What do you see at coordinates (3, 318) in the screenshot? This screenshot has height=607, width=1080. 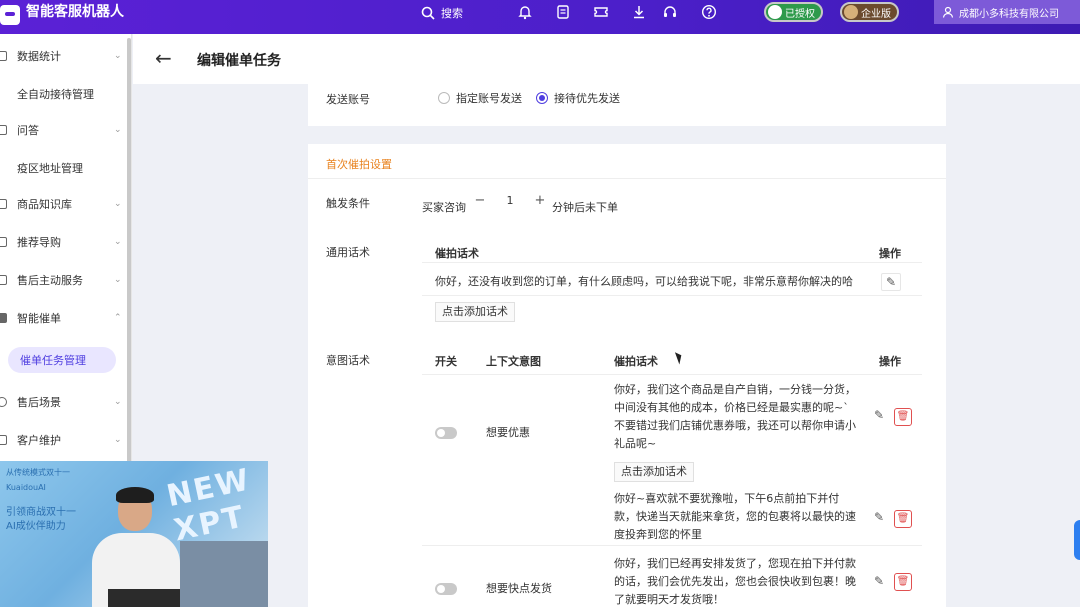 I see `reminder-icon` at bounding box center [3, 318].